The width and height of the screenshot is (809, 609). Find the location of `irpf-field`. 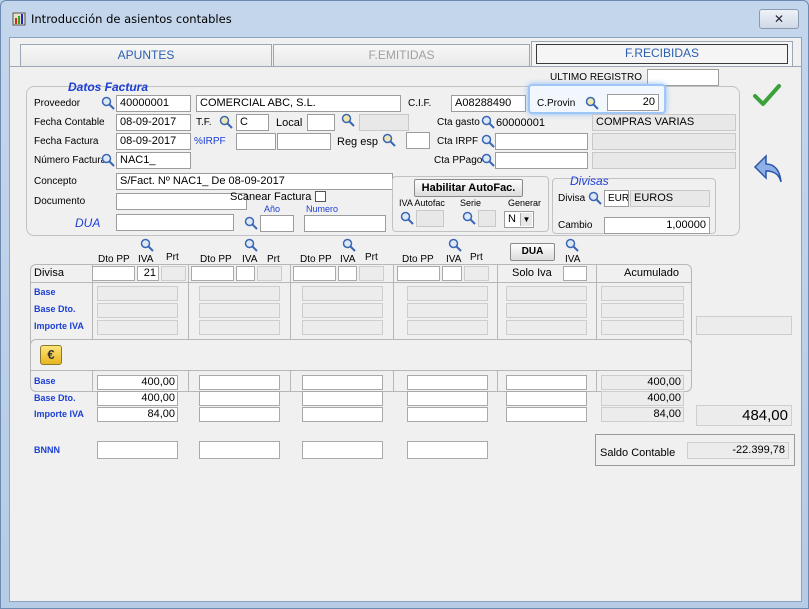

irpf-field is located at coordinates (256, 141).